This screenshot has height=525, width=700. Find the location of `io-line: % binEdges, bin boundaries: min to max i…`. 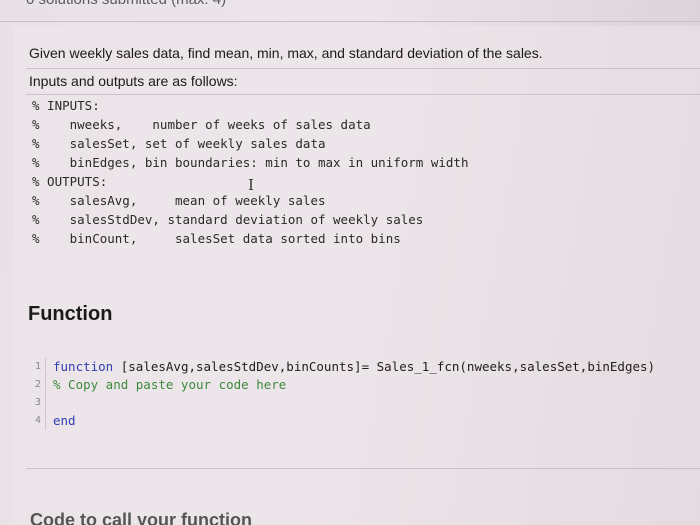

io-line: % binEdges, bin boundaries: min to max i… is located at coordinates (250, 162).